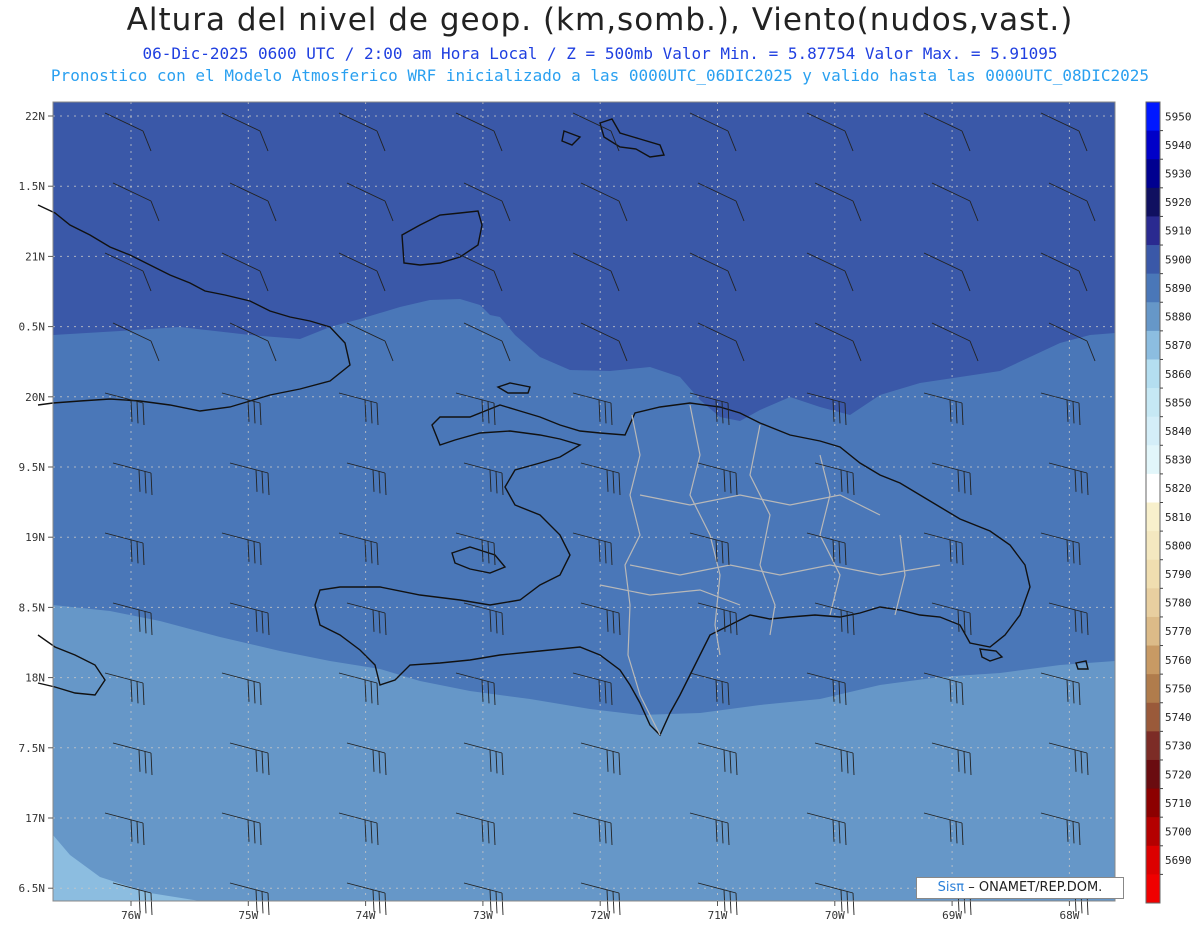  What do you see at coordinates (1178, 746) in the screenshot?
I see `legend-level: 5730` at bounding box center [1178, 746].